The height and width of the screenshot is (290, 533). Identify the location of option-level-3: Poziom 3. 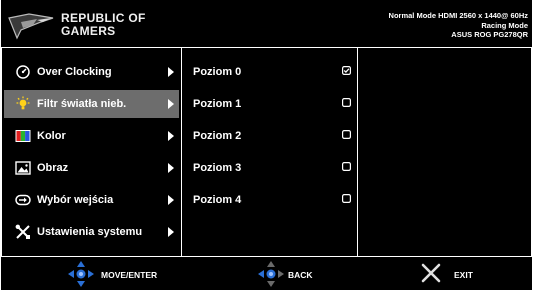
(269, 168).